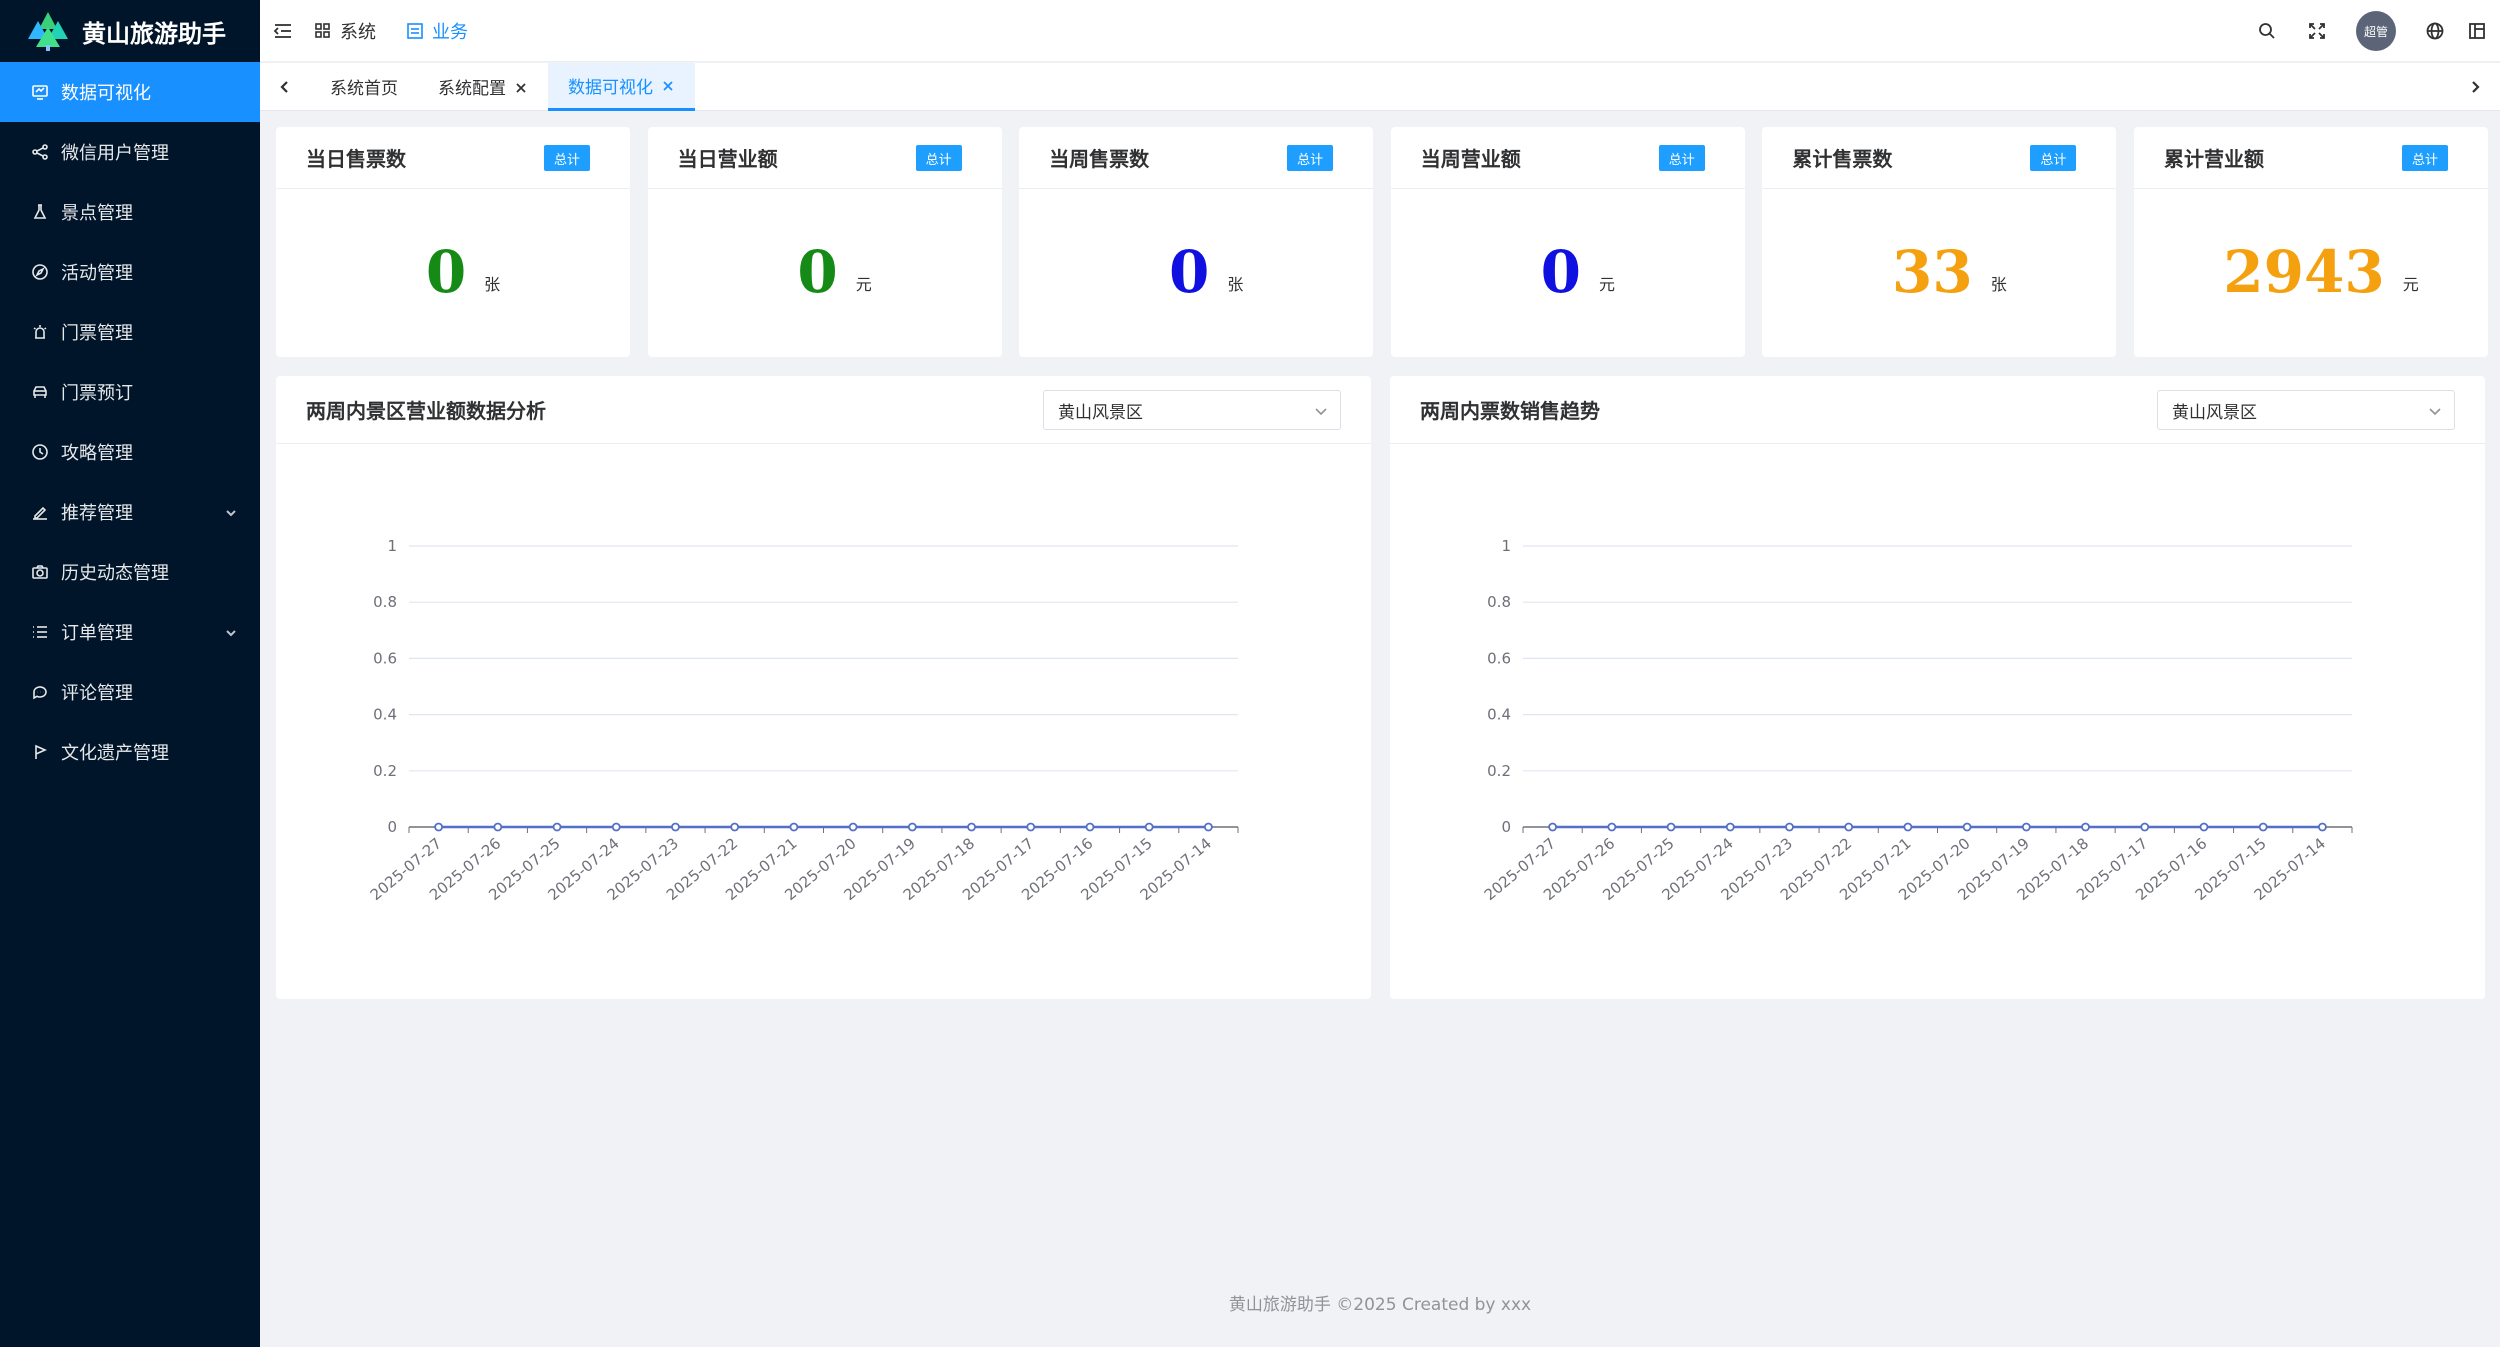 This screenshot has width=2500, height=1347. Describe the element at coordinates (130, 512) in the screenshot. I see `sidebar-item-7: 推荐管理` at that location.